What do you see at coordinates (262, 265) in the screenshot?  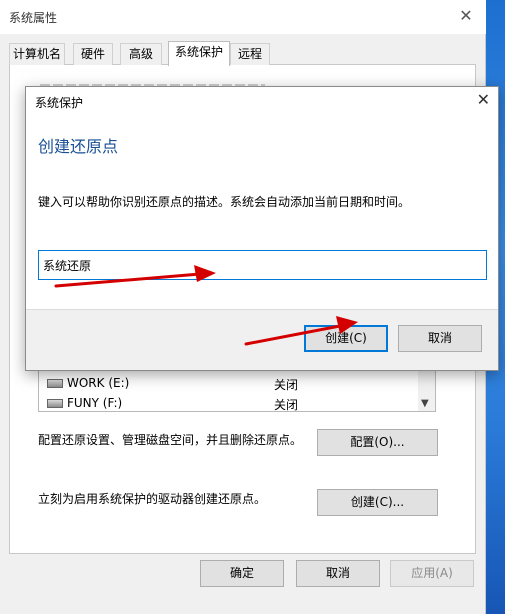 I see `restore-point-name-input` at bounding box center [262, 265].